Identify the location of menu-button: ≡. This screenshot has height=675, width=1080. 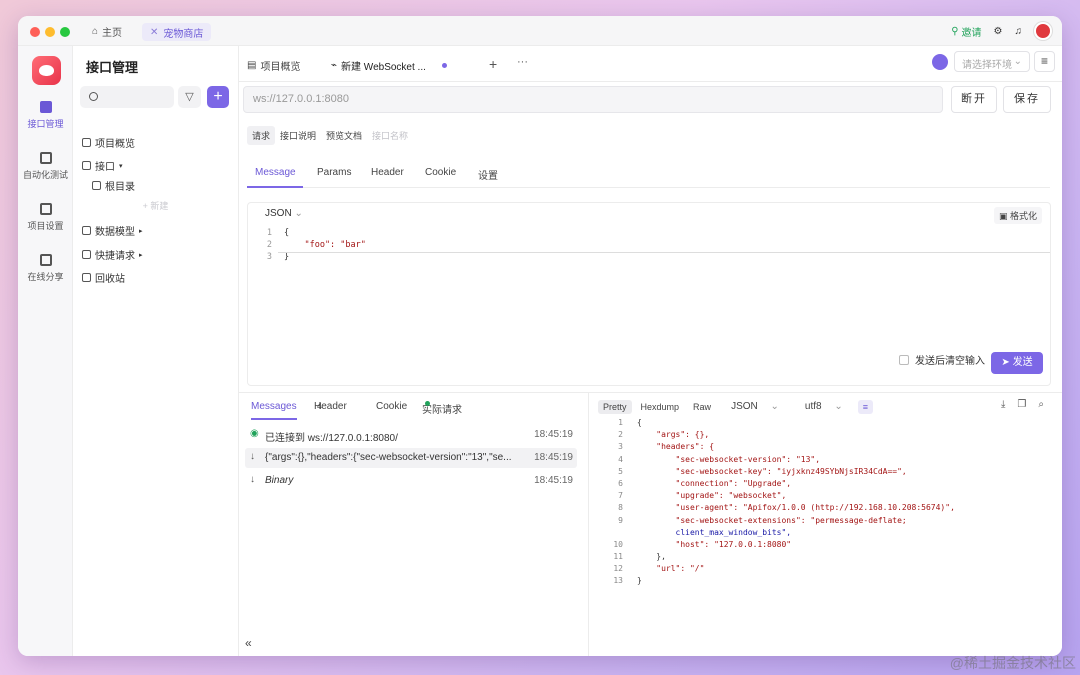
(1044, 61).